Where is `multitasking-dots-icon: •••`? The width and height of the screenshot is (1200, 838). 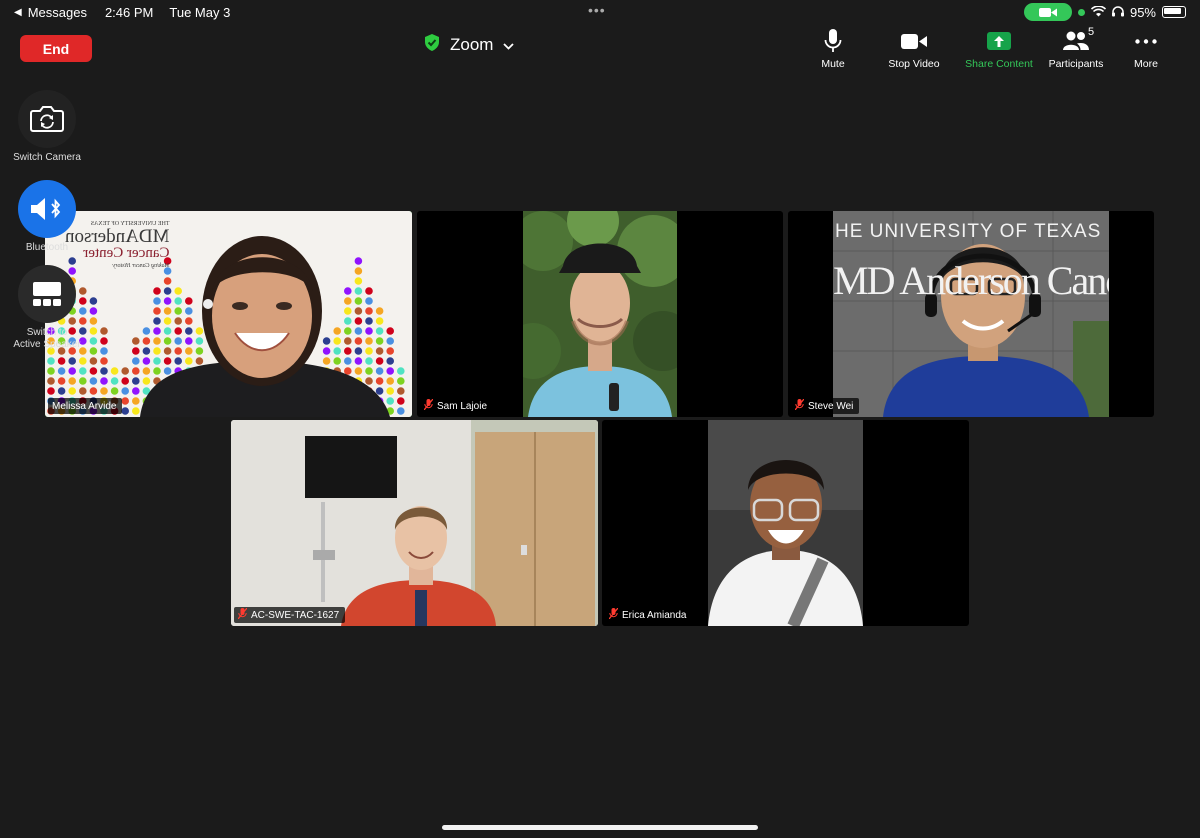 multitasking-dots-icon: ••• is located at coordinates (597, 10).